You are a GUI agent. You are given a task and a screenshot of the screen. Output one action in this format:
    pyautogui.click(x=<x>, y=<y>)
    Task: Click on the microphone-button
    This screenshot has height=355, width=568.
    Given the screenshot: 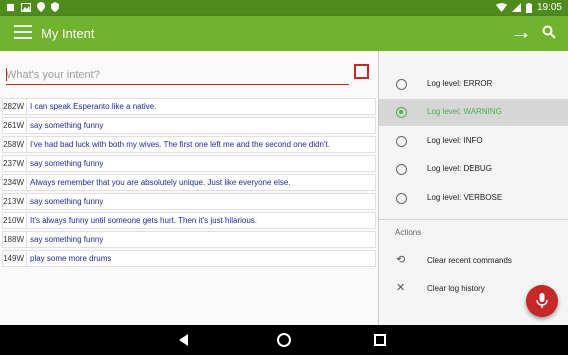 What is the action you would take?
    pyautogui.click(x=542, y=301)
    